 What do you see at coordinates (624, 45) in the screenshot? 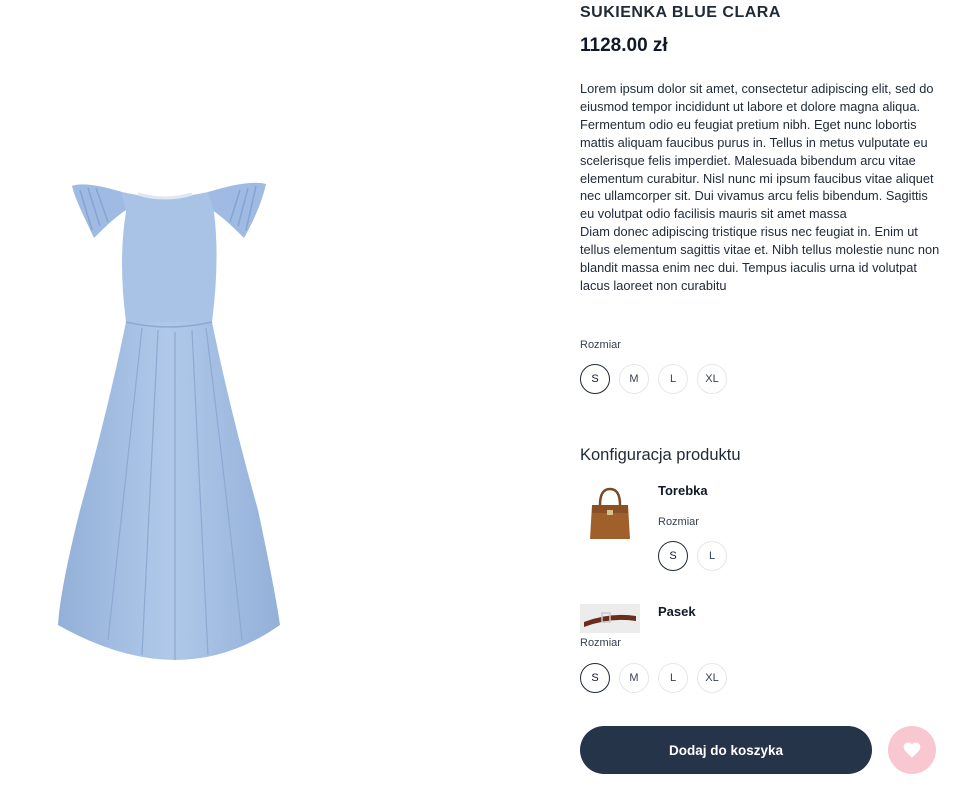
I see `product-price: 1128.00 zł` at bounding box center [624, 45].